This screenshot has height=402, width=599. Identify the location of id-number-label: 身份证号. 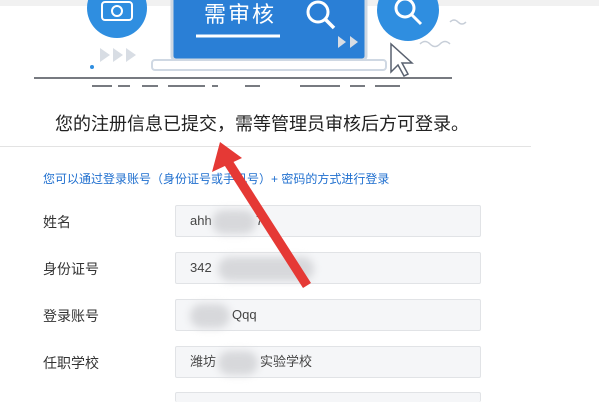
(71, 269).